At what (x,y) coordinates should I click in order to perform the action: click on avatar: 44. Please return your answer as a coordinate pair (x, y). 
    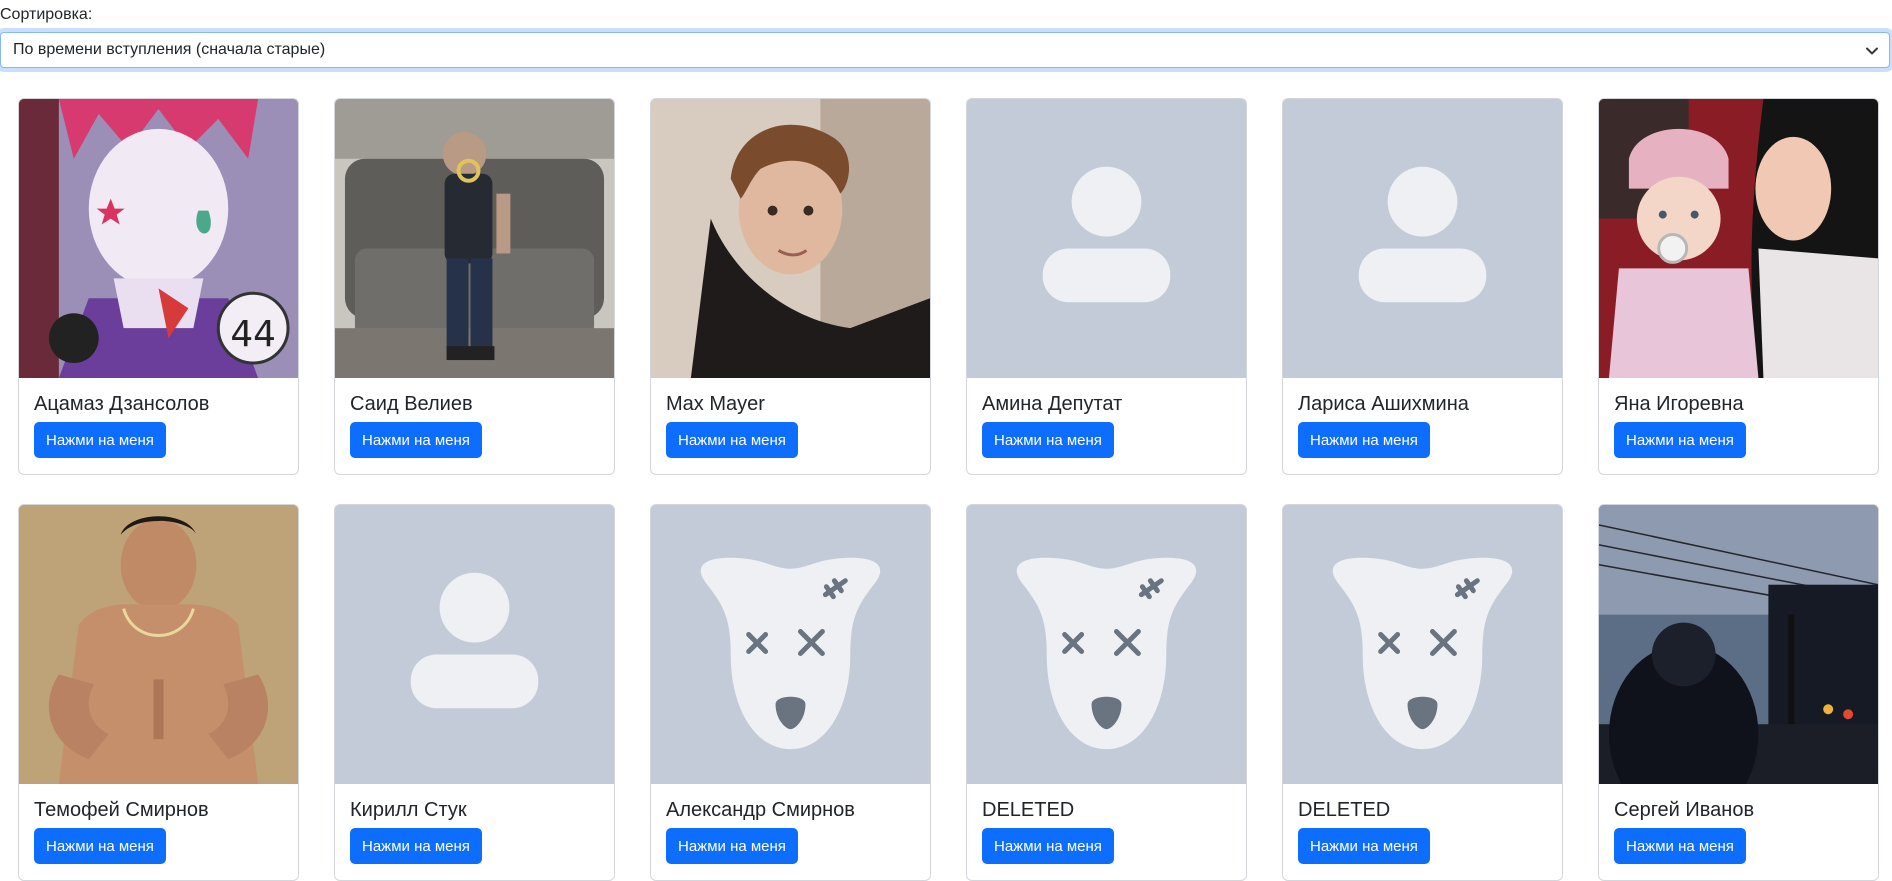
    Looking at the image, I should click on (158, 238).